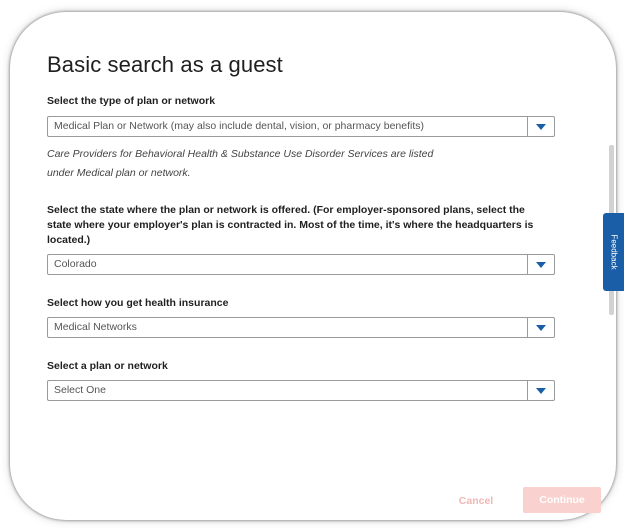 This screenshot has height=529, width=624. I want to click on plan-type-label: Select the type of plan or network, so click(131, 101).